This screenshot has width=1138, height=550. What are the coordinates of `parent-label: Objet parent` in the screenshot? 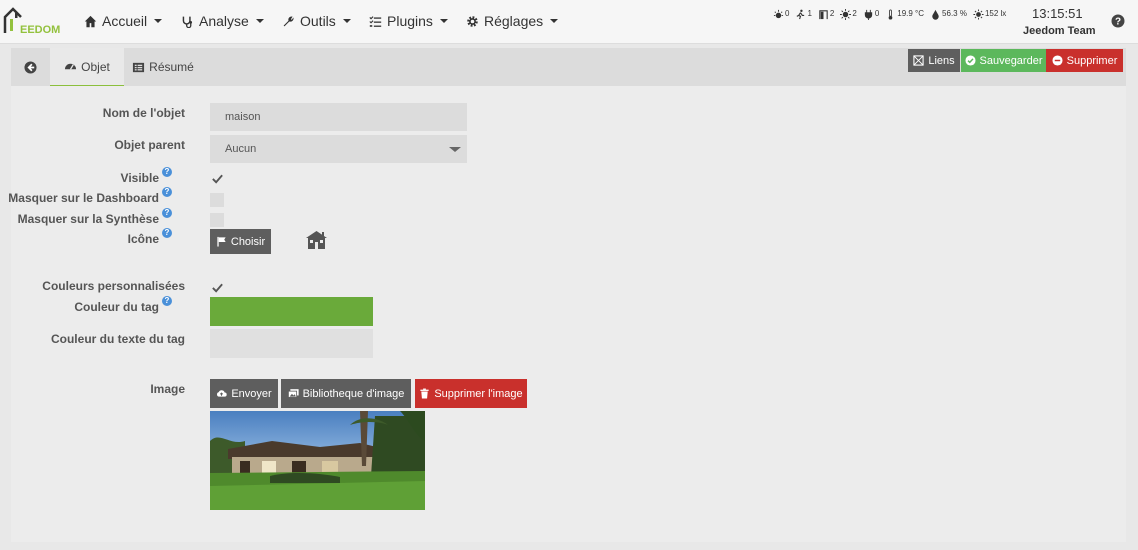 It's located at (149, 145).